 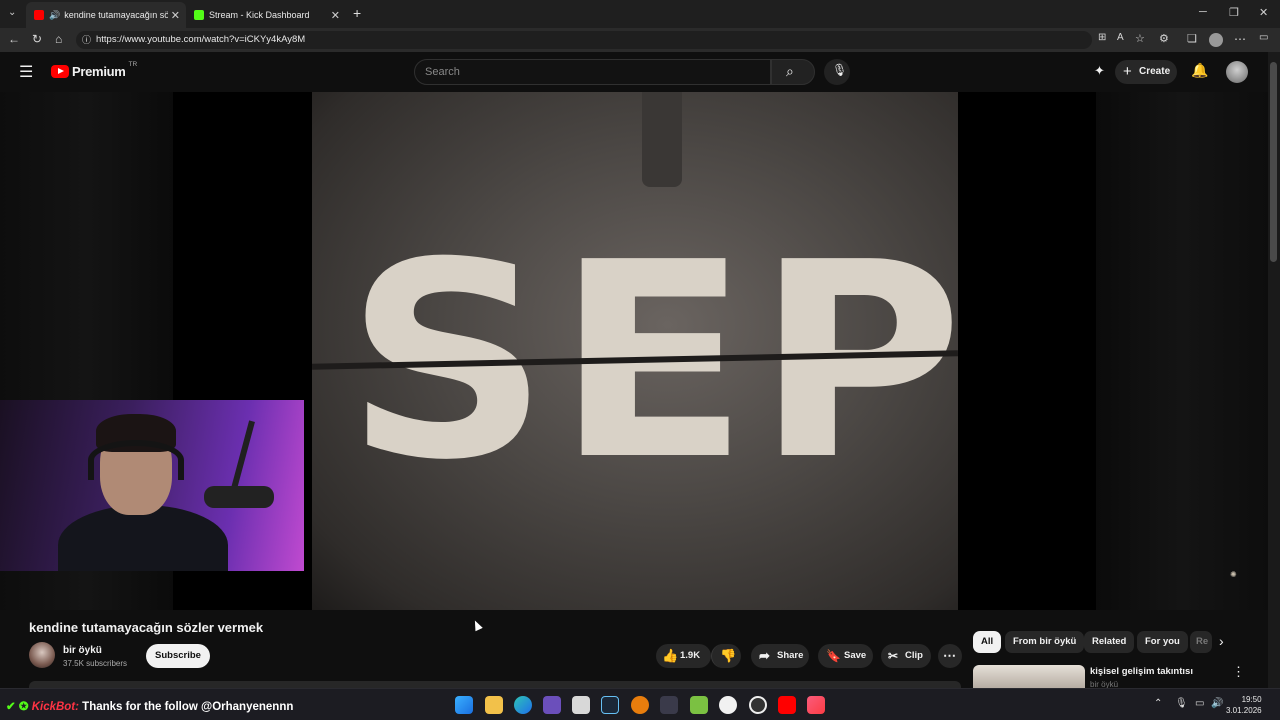 I want to click on chip-for-you: For you, so click(x=1162, y=642).